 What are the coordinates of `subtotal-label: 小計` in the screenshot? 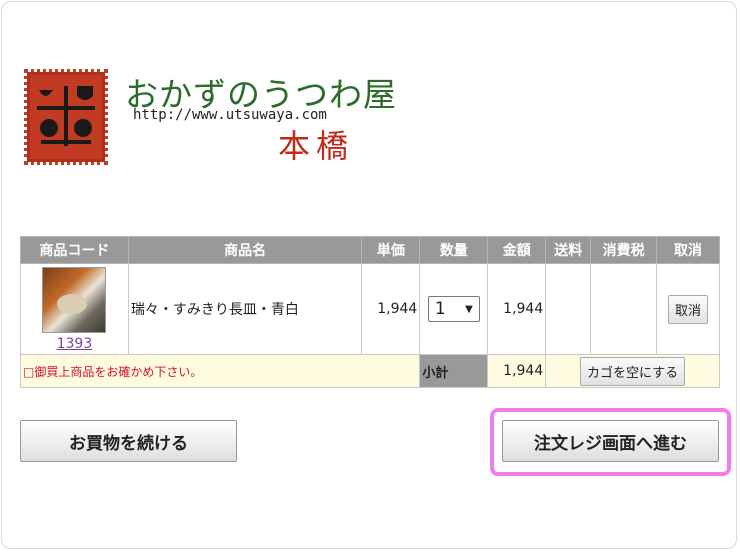 It's located at (454, 371).